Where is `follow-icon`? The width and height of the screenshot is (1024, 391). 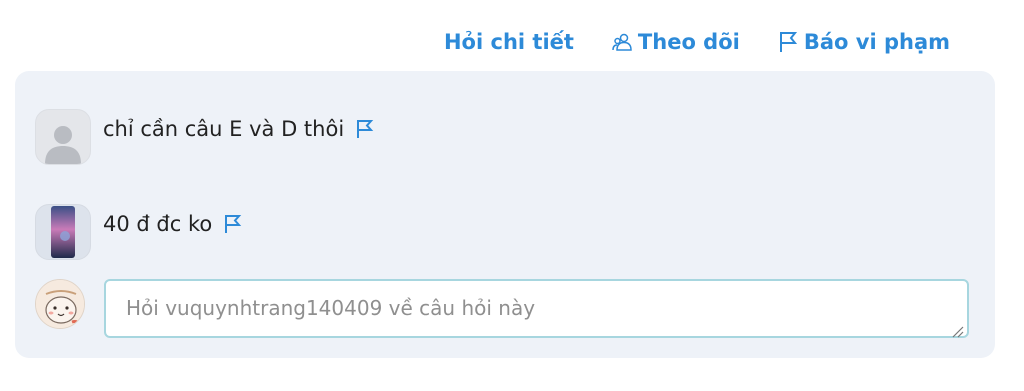
follow-icon is located at coordinates (622, 42).